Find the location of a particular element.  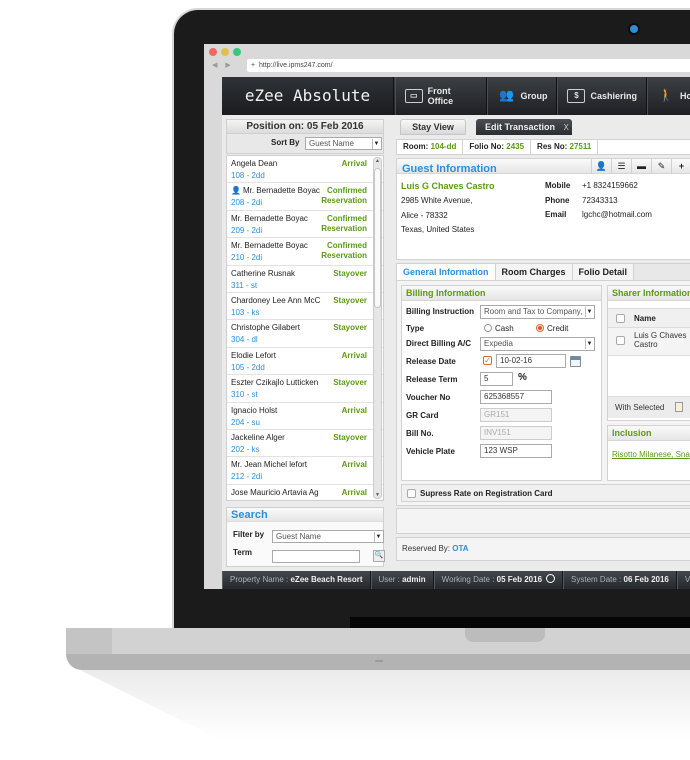

card-icon: ▬ is located at coordinates (641, 166).